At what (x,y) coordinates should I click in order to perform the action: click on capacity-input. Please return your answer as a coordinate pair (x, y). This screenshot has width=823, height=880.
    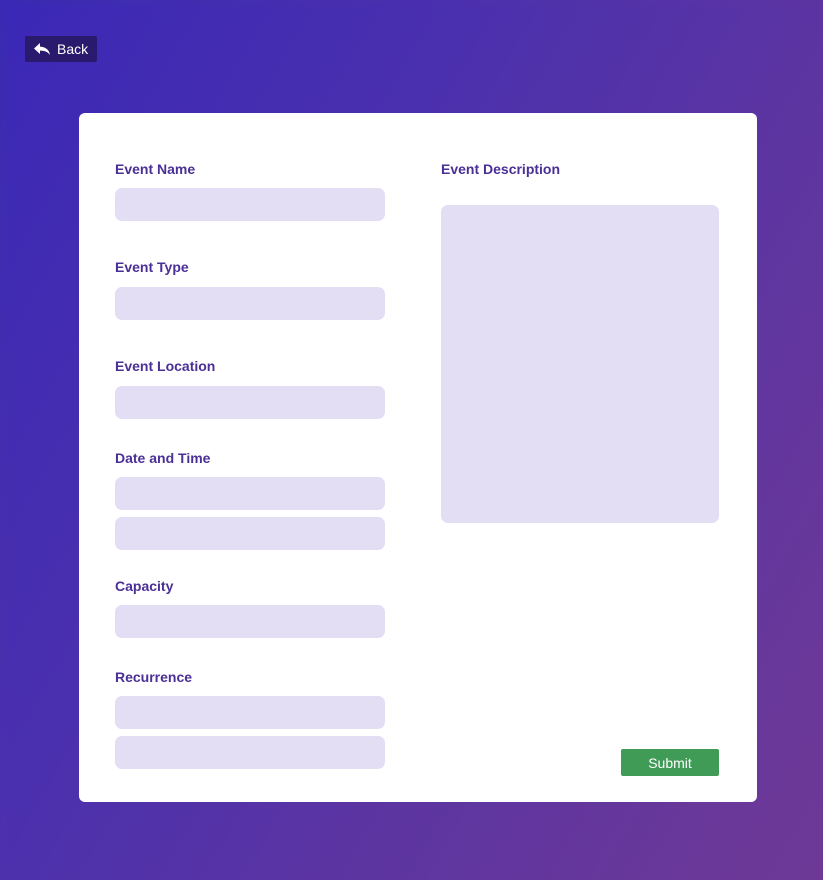
    Looking at the image, I should click on (250, 621).